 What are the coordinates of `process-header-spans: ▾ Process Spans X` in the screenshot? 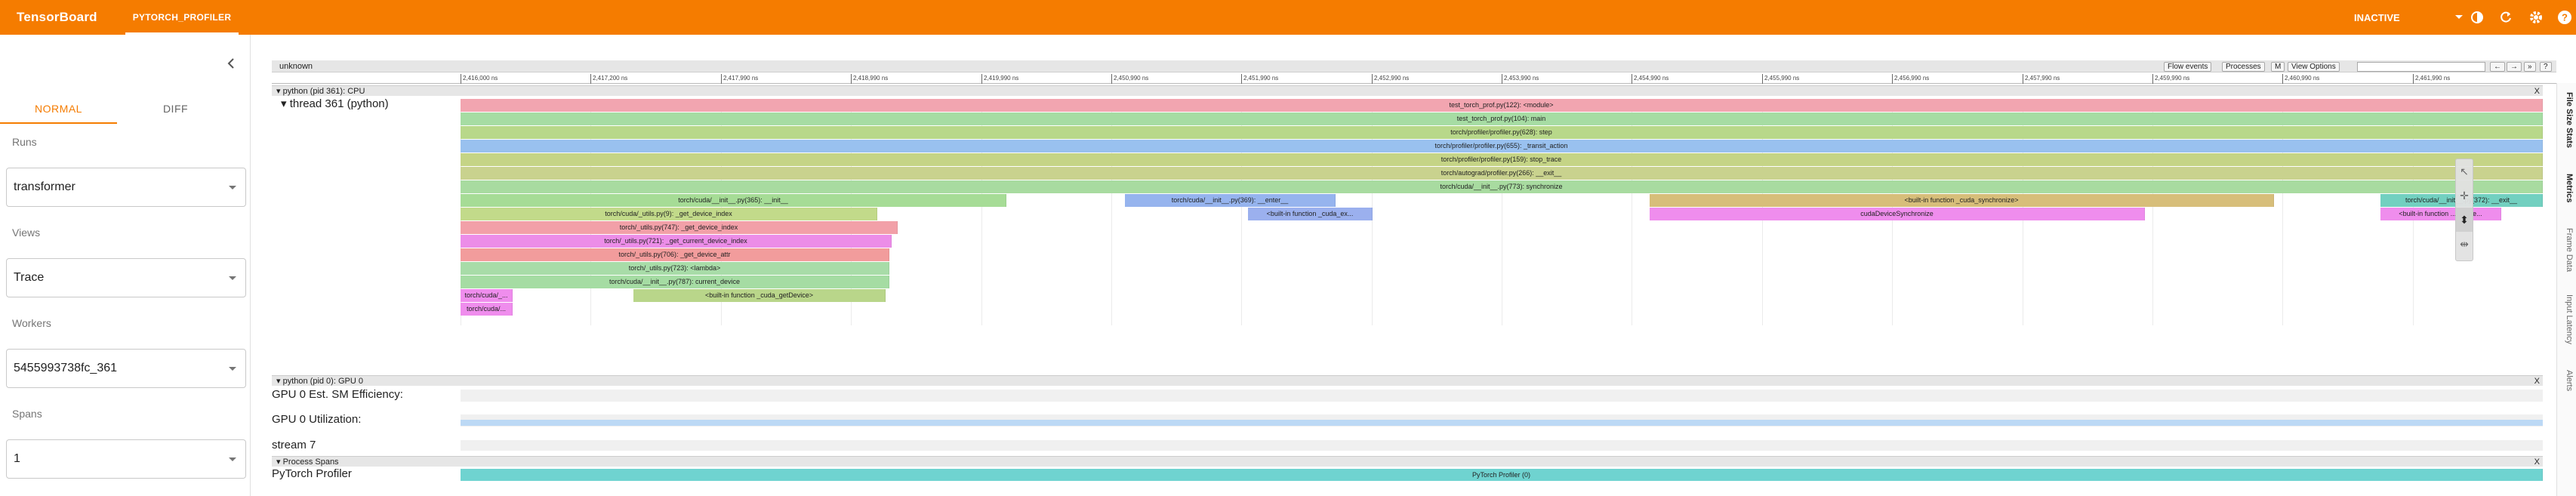 It's located at (1407, 462).